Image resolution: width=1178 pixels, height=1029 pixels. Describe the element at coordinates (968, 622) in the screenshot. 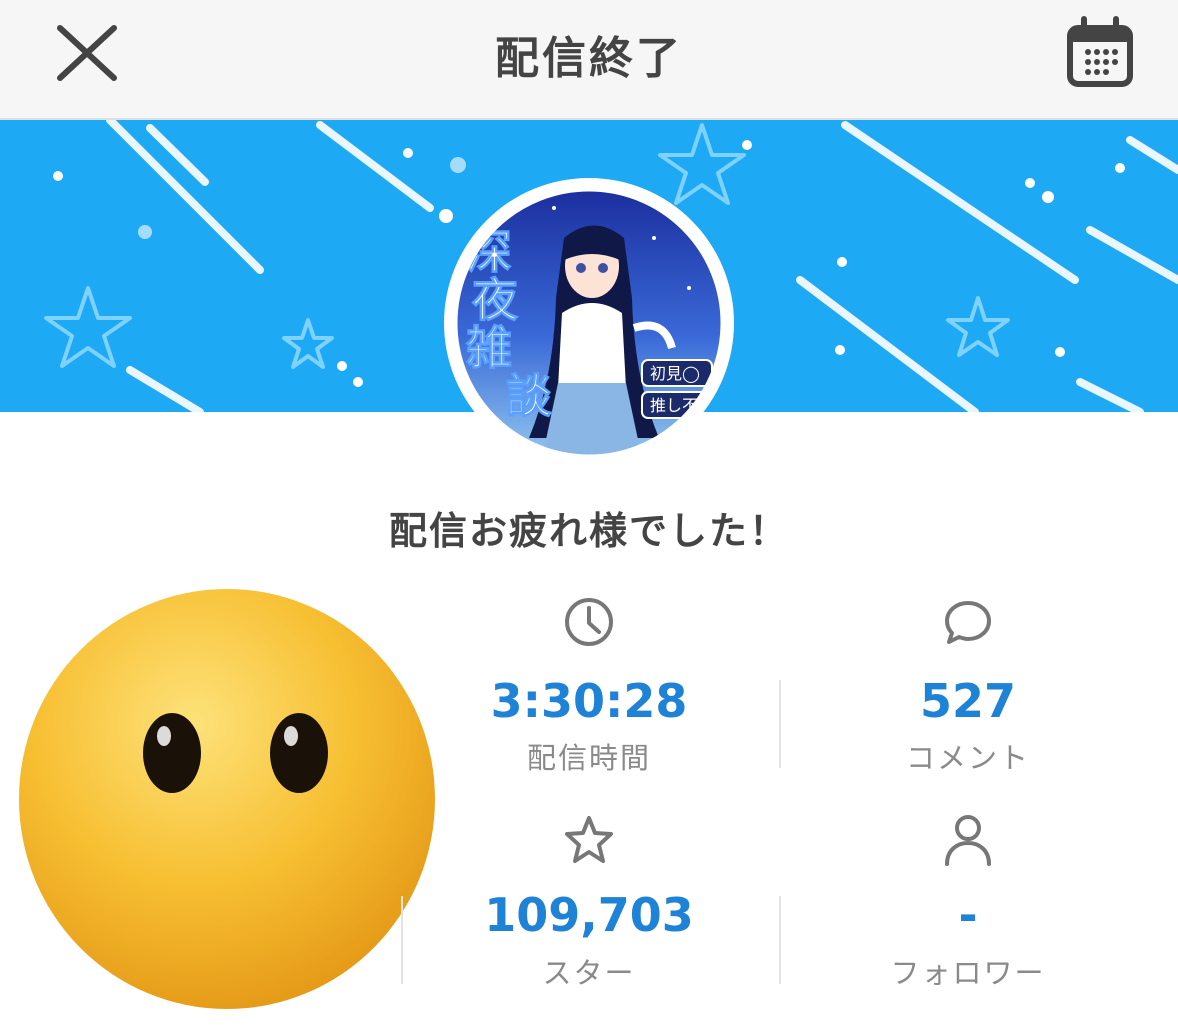

I see `comment-icon` at that location.